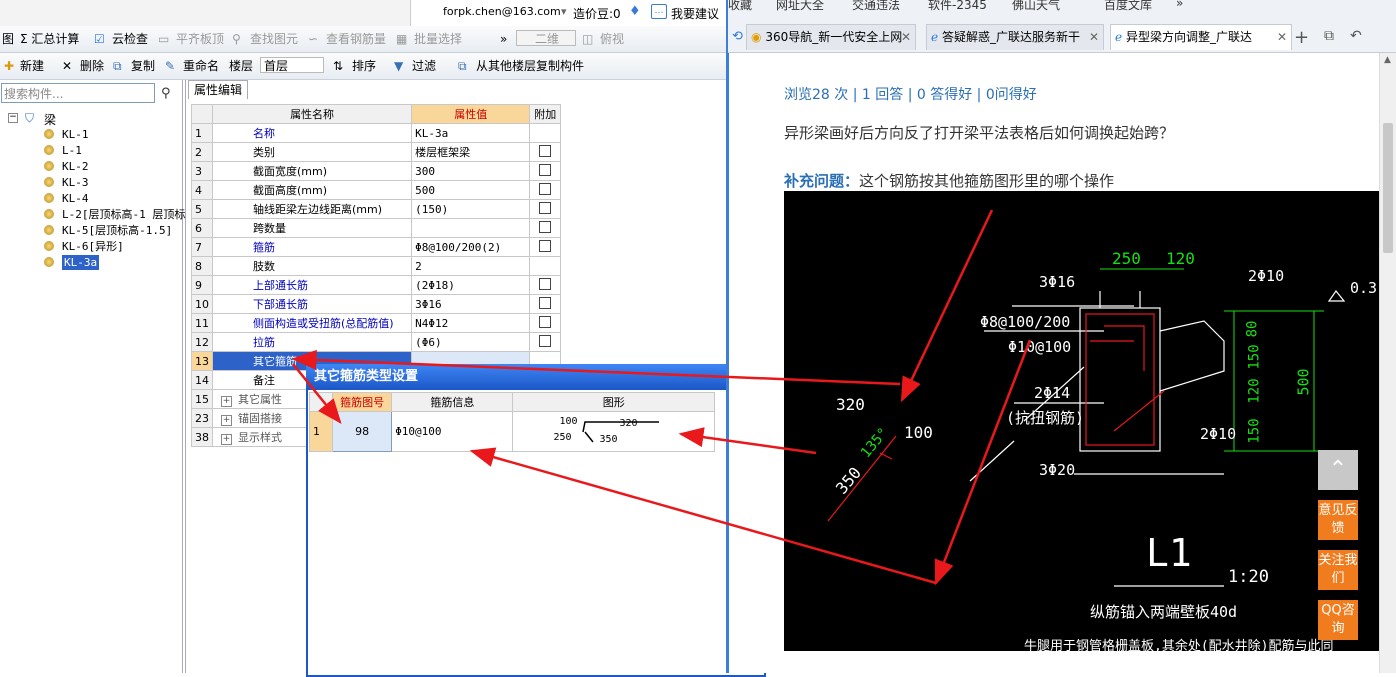 The height and width of the screenshot is (677, 1396). I want to click on new-tab-icon: +, so click(1301, 37).